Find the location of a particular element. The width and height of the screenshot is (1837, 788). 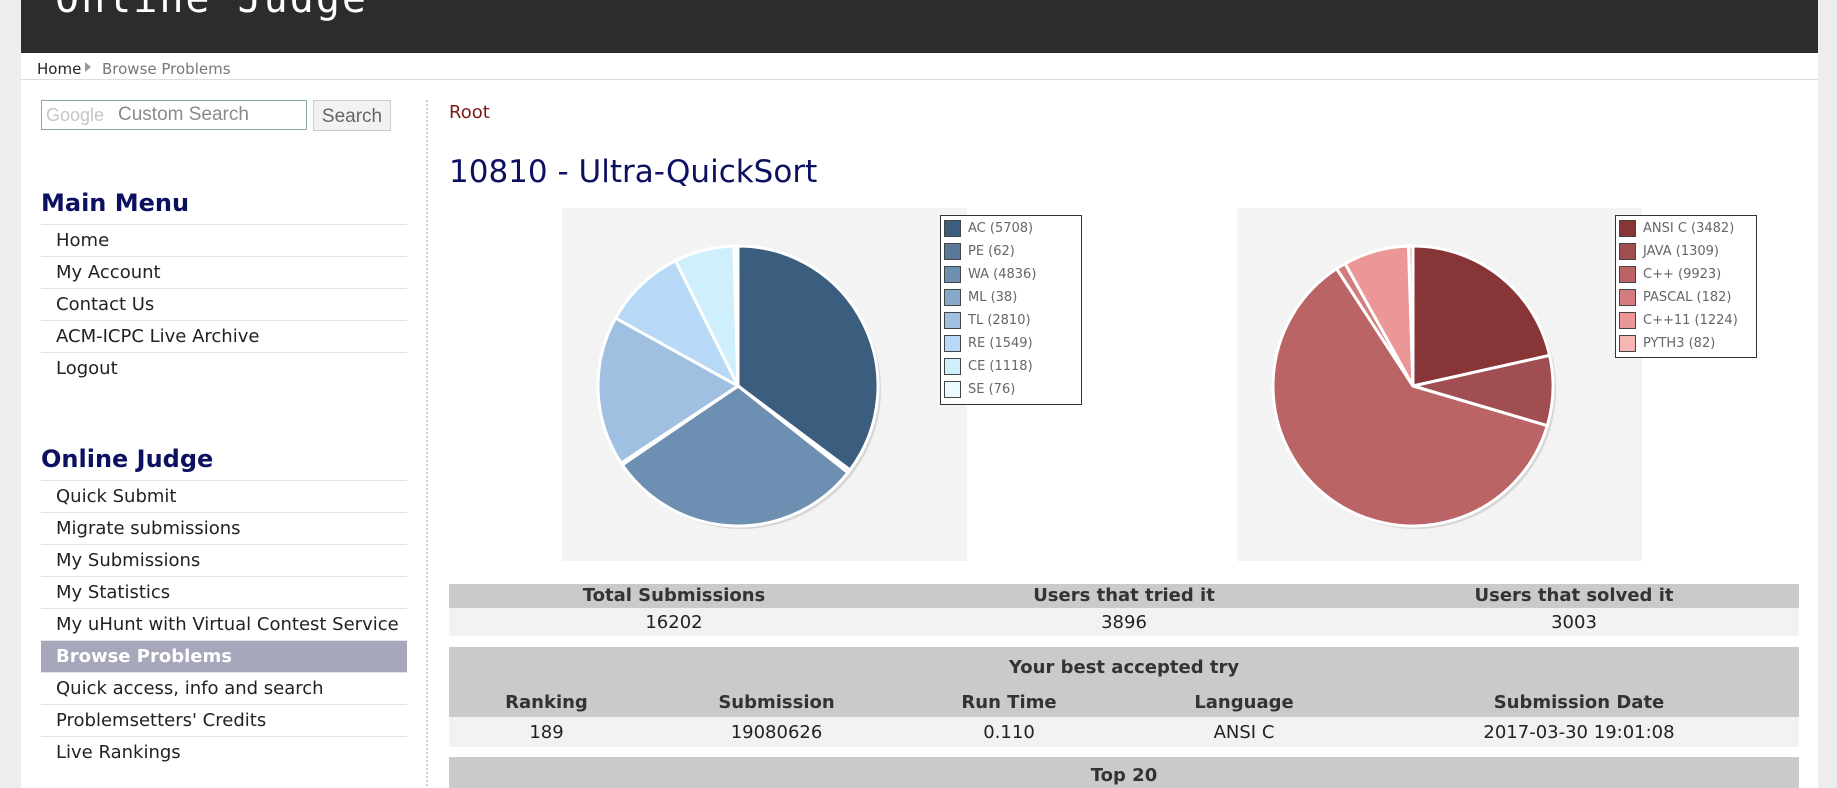

online-judge-menu-item: Migrate submissions is located at coordinates (224, 528).